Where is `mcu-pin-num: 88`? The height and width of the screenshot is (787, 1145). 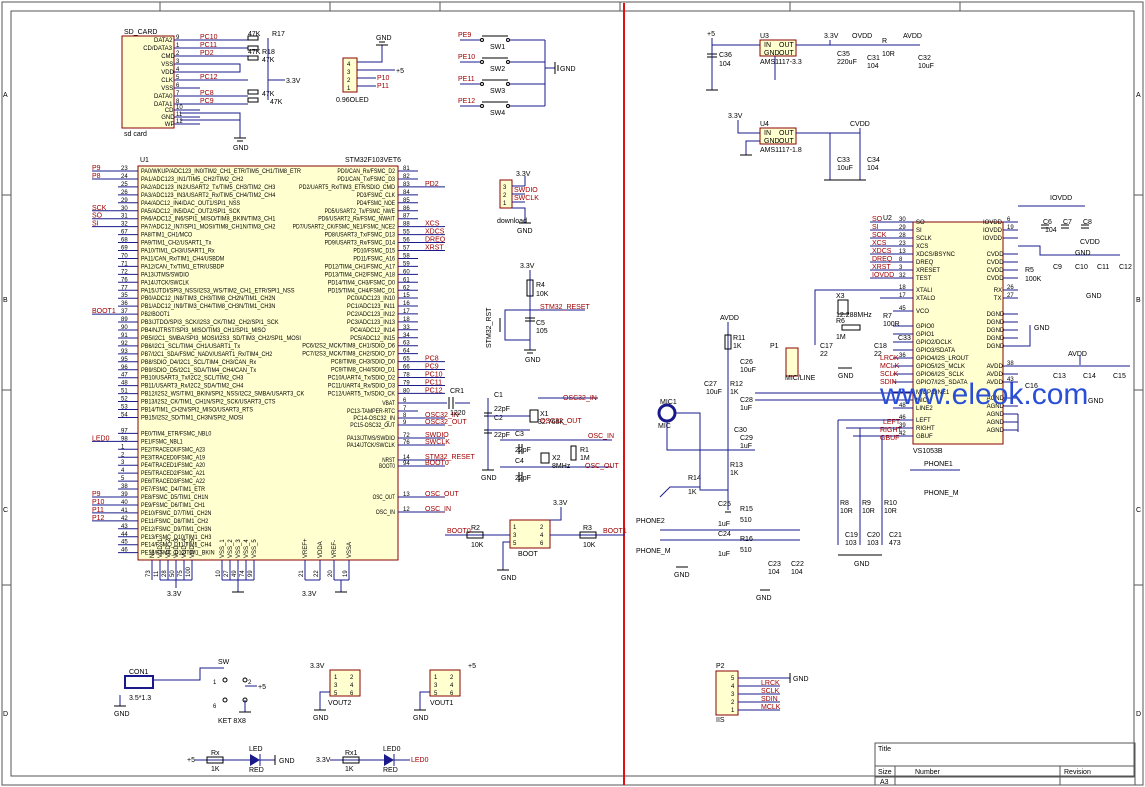
mcu-pin-num: 88 is located at coordinates (406, 225).